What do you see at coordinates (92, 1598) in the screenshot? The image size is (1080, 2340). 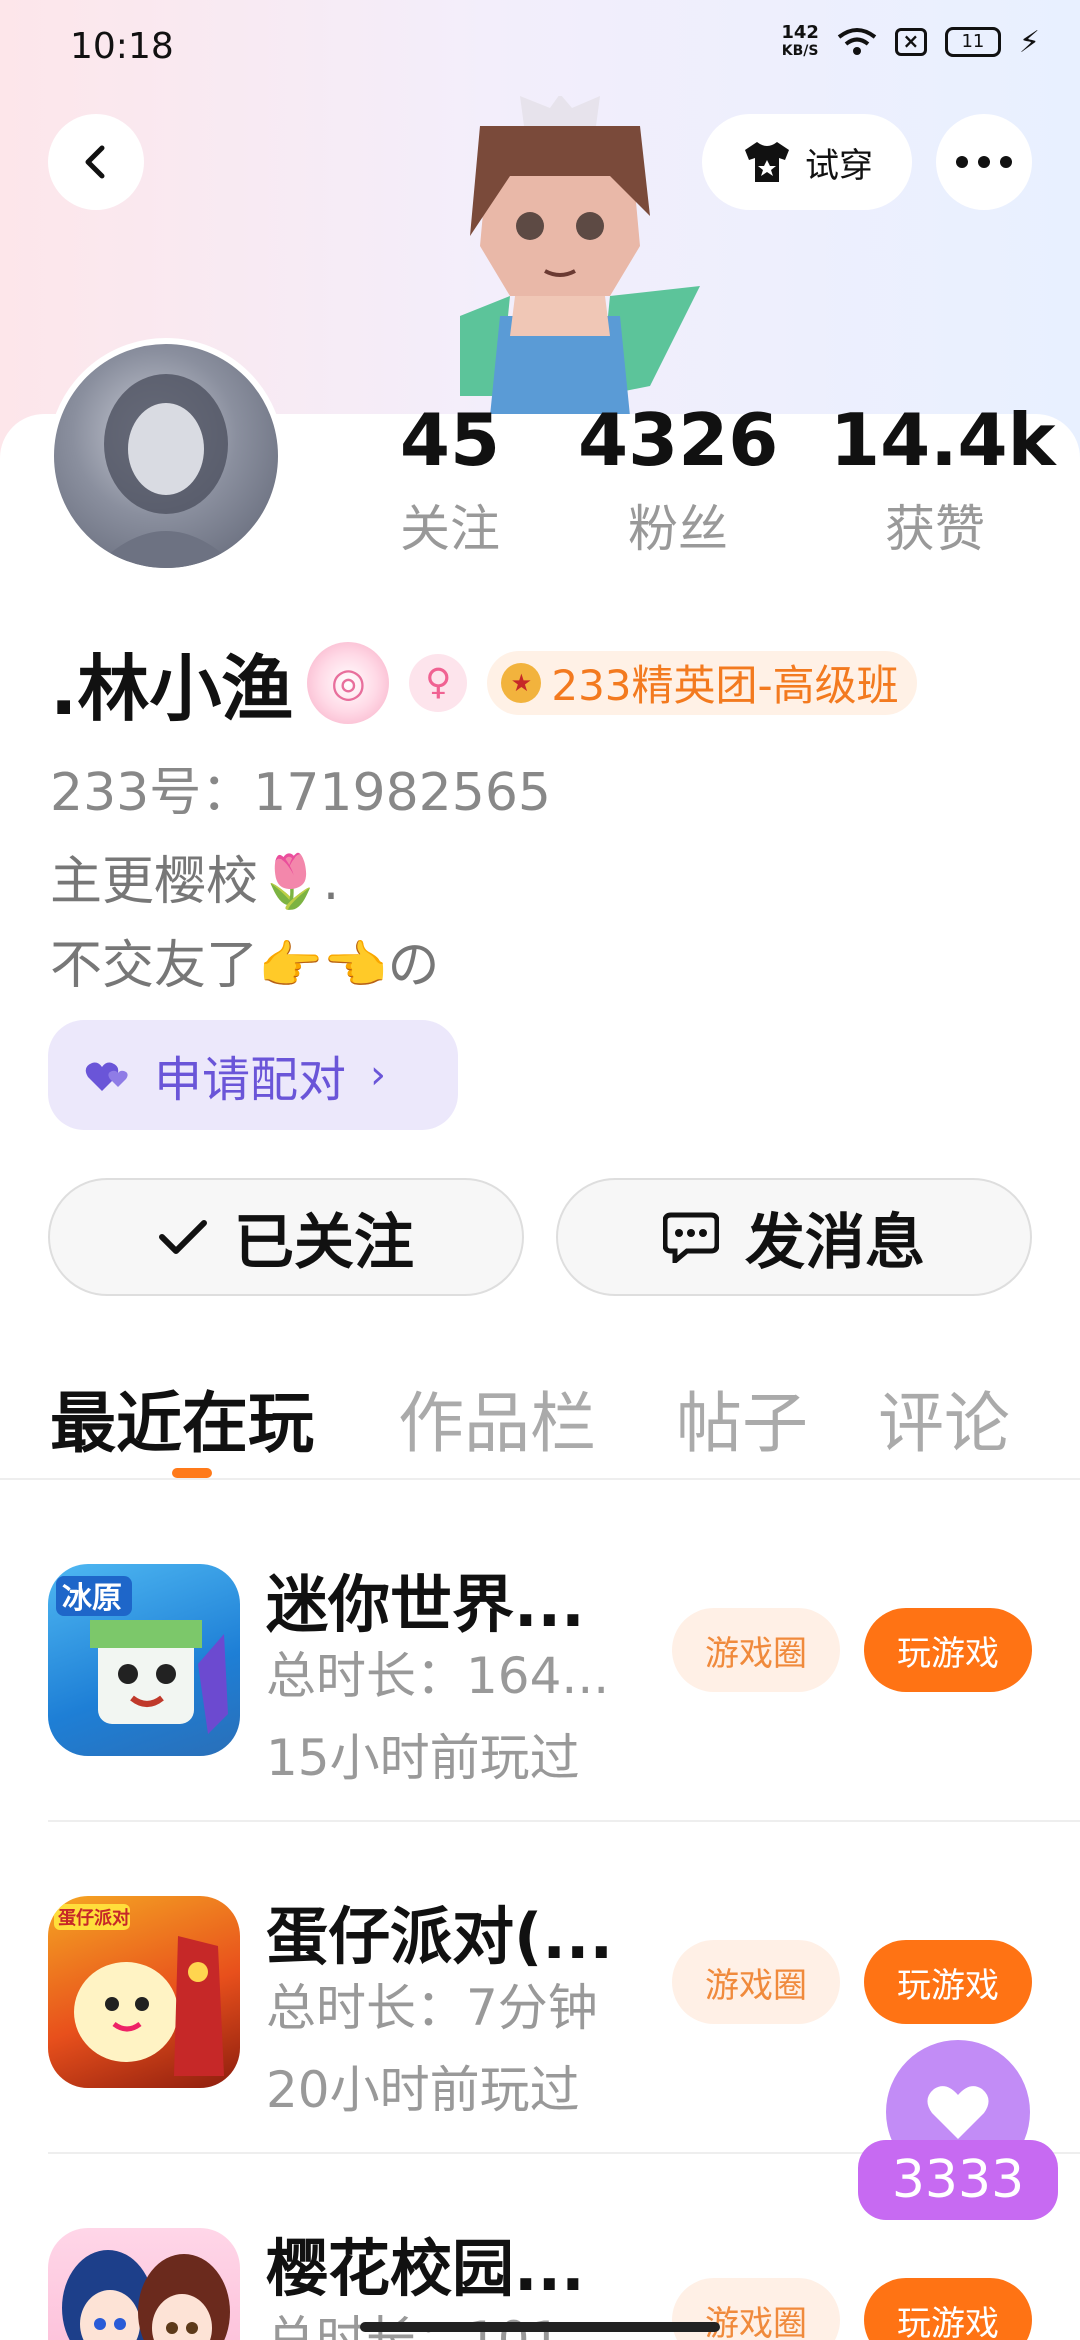 I see `svg-text: 冰原` at bounding box center [92, 1598].